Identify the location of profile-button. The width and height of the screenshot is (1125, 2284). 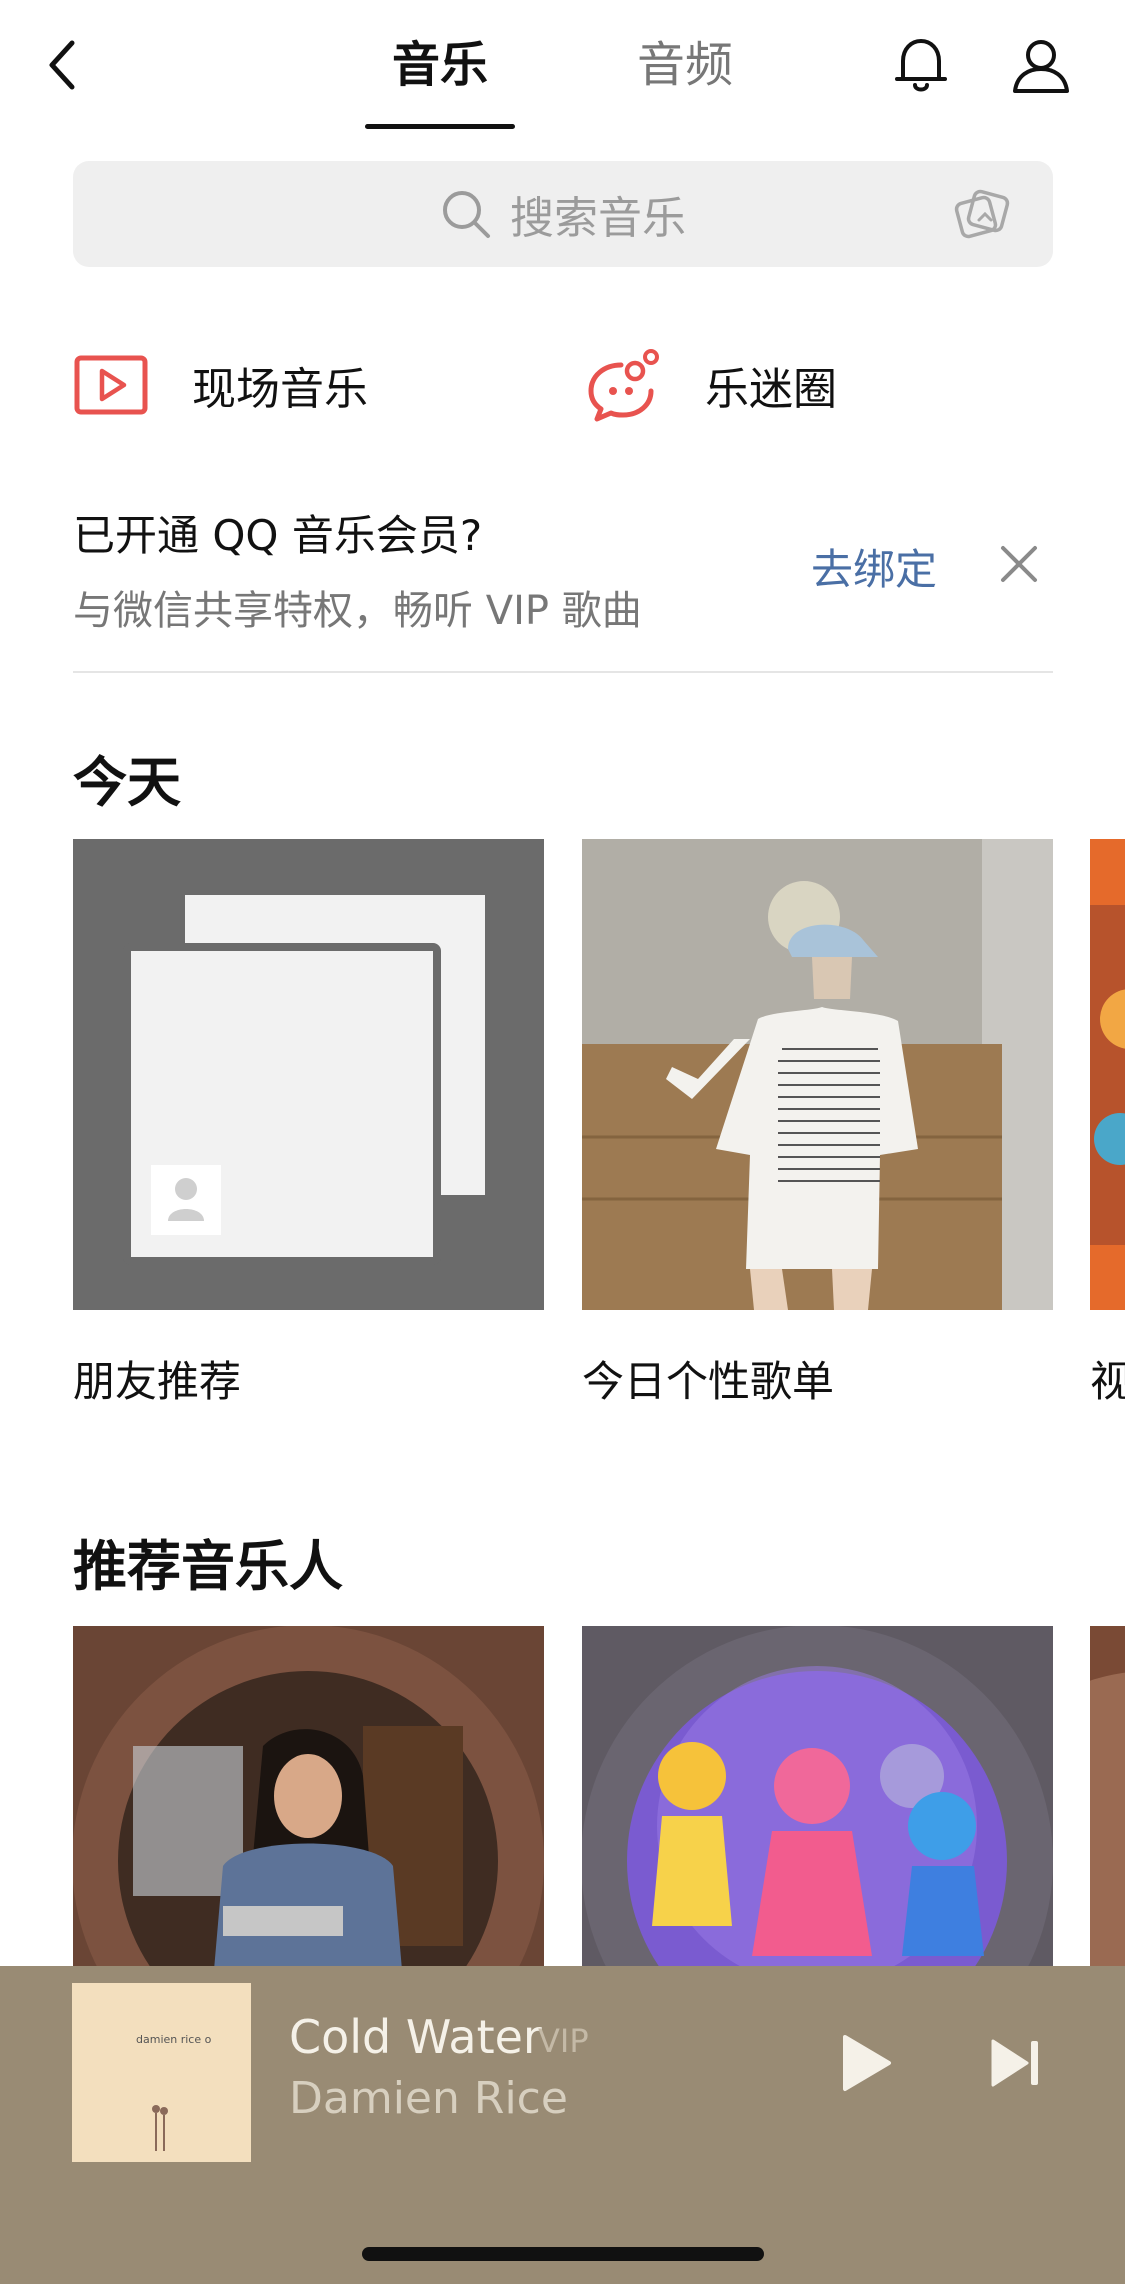
(1041, 65).